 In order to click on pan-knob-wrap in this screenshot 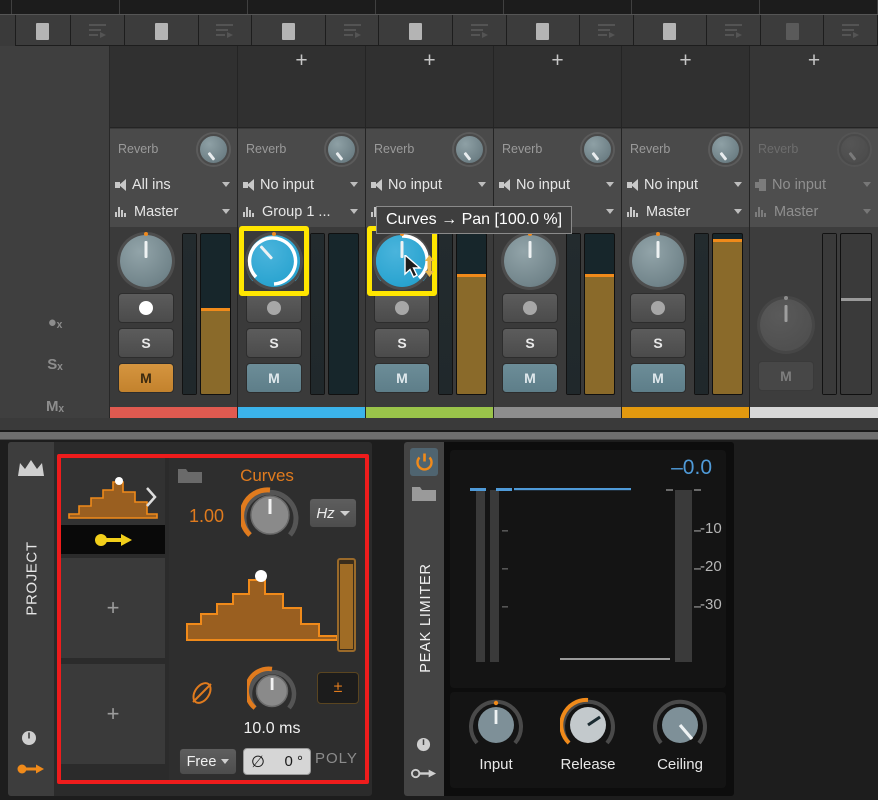, I will do `click(146, 260)`.